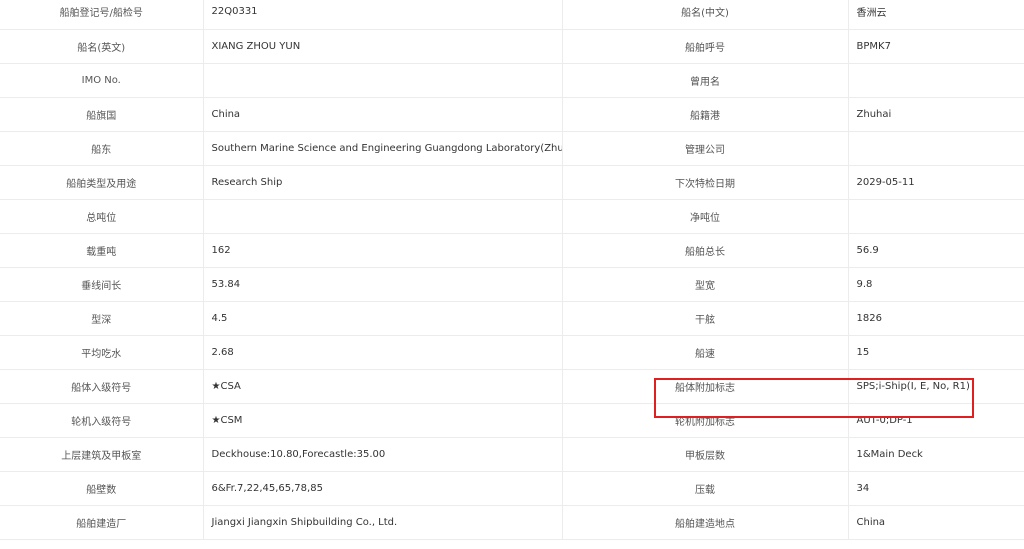 The width and height of the screenshot is (1024, 549). Describe the element at coordinates (705, 80) in the screenshot. I see `field-label-imo-number-right: 曾用名` at that location.